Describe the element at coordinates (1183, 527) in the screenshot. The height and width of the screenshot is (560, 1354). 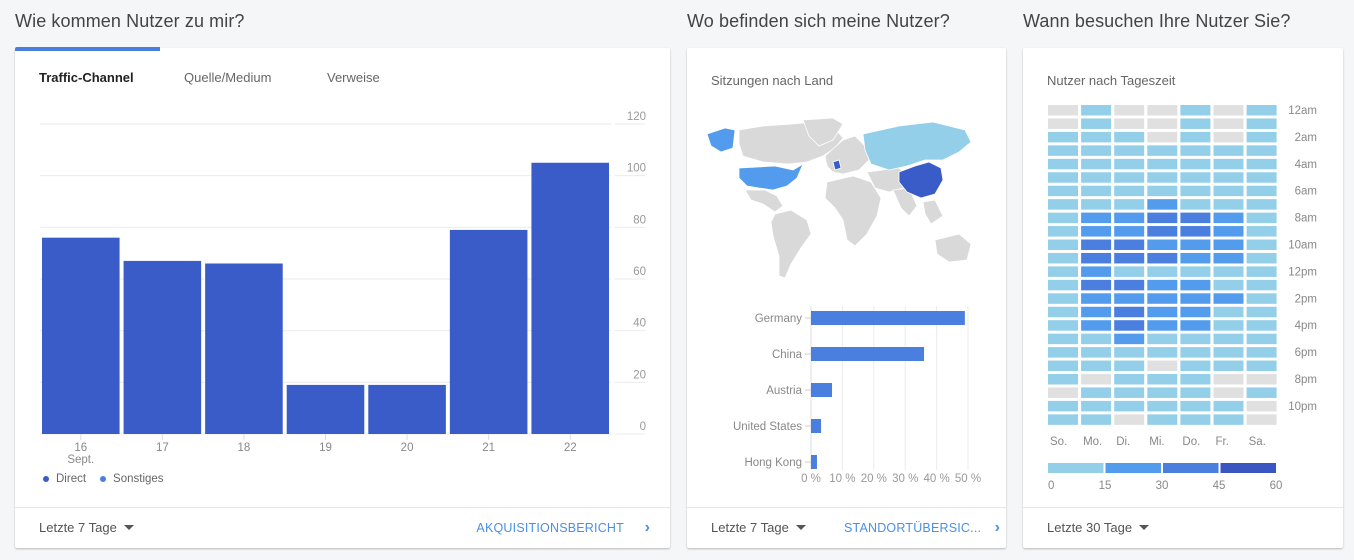
I see `card-footer: Letzte 30 Tage` at that location.